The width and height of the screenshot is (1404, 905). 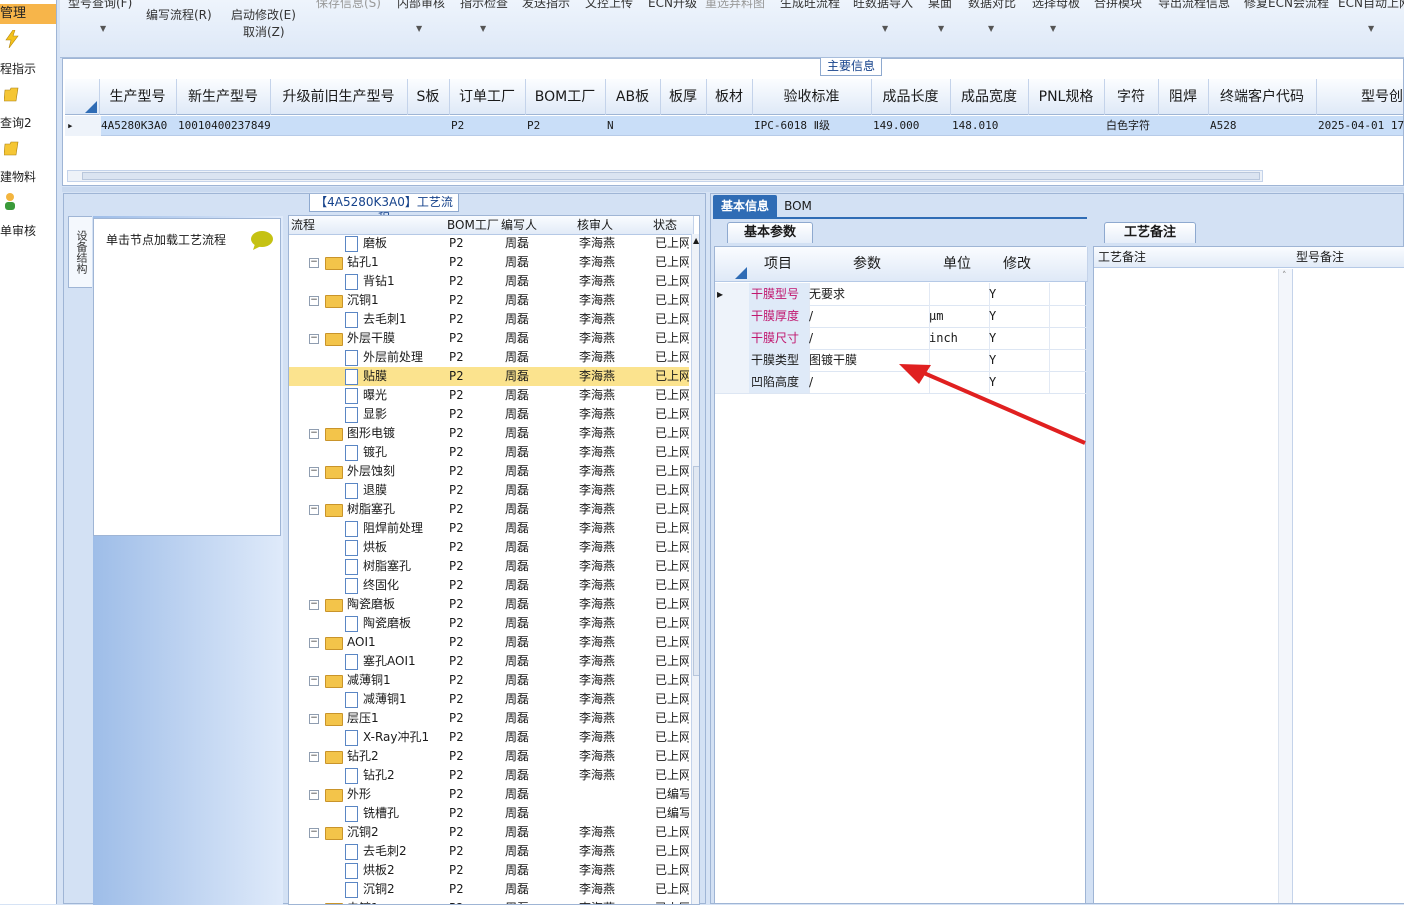 What do you see at coordinates (489, 376) in the screenshot?
I see `tree-row: 贴膜 P2 周磊 李海燕 已上网` at bounding box center [489, 376].